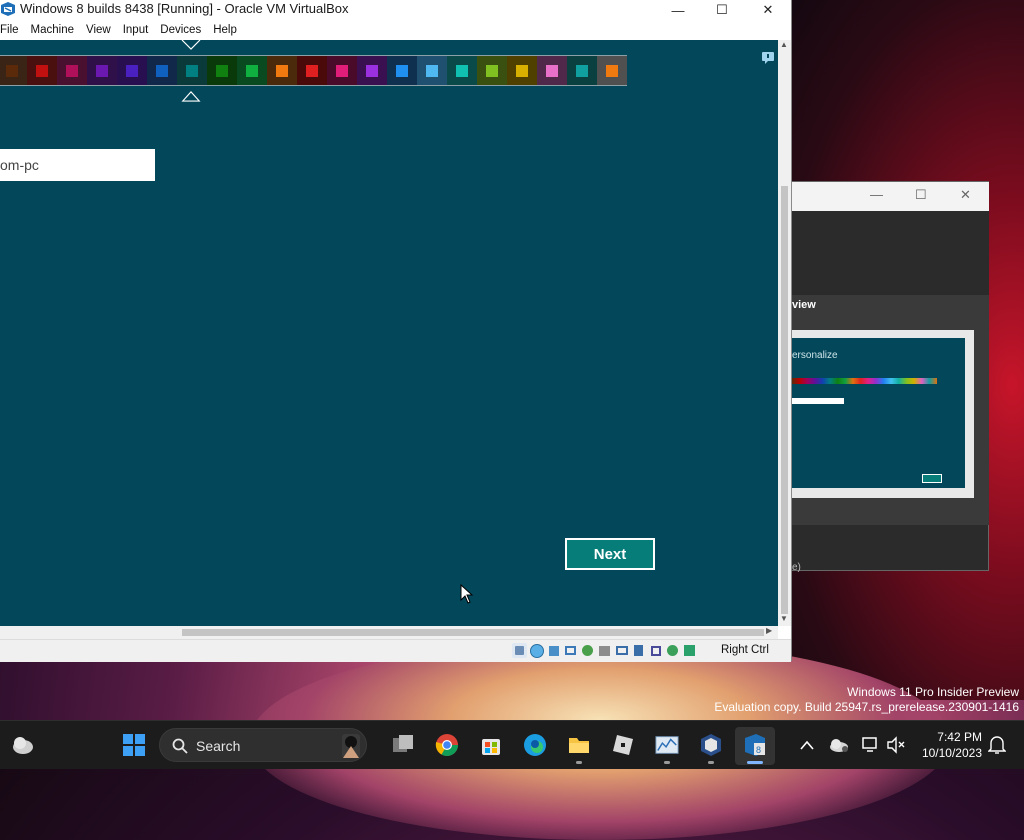 The height and width of the screenshot is (840, 1024). What do you see at coordinates (395, 30) in the screenshot?
I see `menu-bar: File Machine View Input Devices Help` at bounding box center [395, 30].